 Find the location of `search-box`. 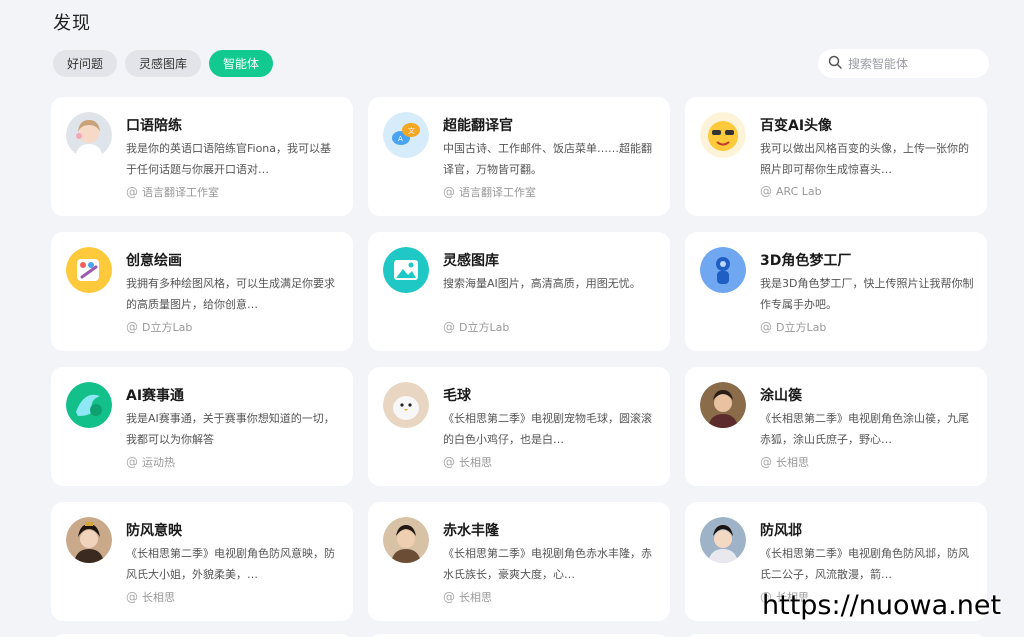

search-box is located at coordinates (903, 63).